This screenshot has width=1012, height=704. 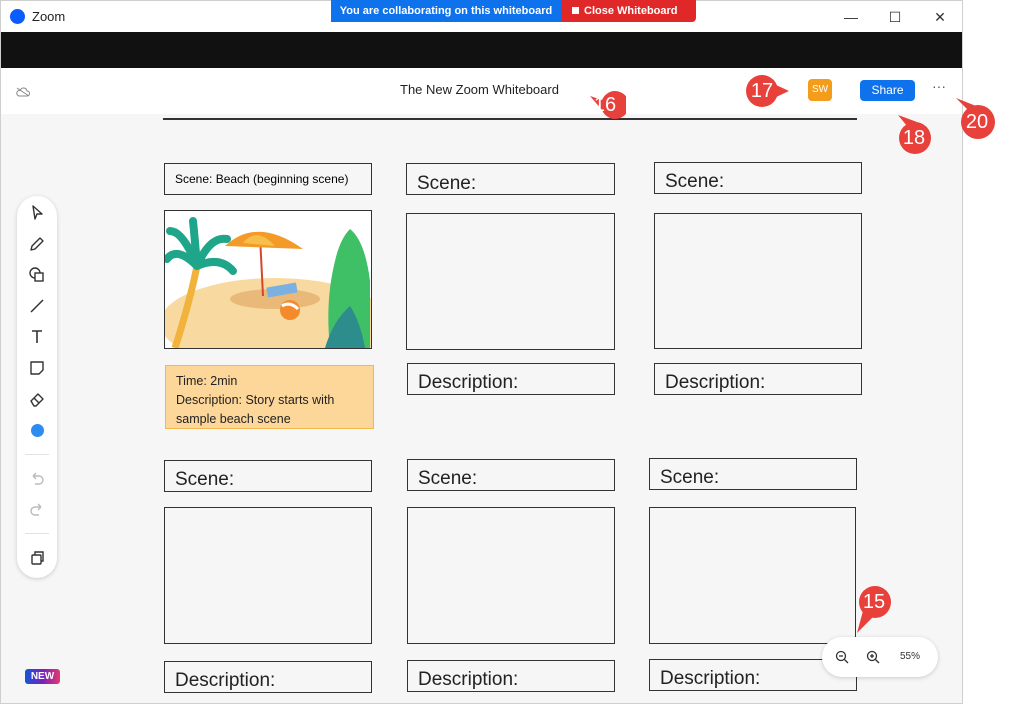 What do you see at coordinates (977, 122) in the screenshot?
I see `callout-number: 20` at bounding box center [977, 122].